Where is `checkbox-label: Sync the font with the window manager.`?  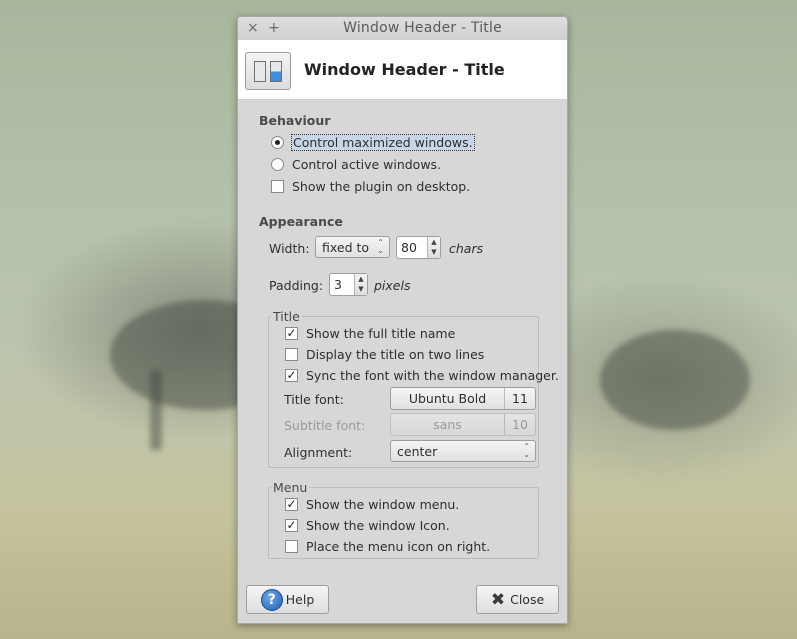
checkbox-label: Sync the font with the window manager. is located at coordinates (432, 375).